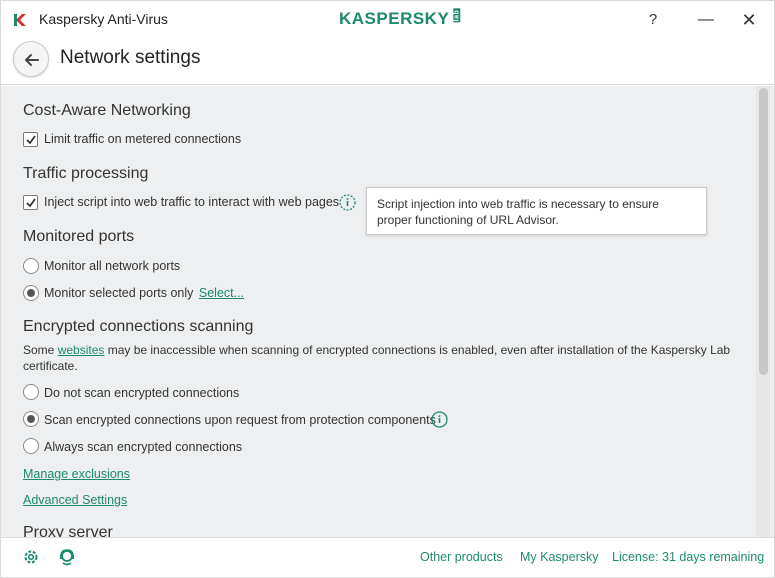 The width and height of the screenshot is (775, 578). Describe the element at coordinates (107, 110) in the screenshot. I see `section-title-cost-aware: Cost-Aware Networking` at that location.